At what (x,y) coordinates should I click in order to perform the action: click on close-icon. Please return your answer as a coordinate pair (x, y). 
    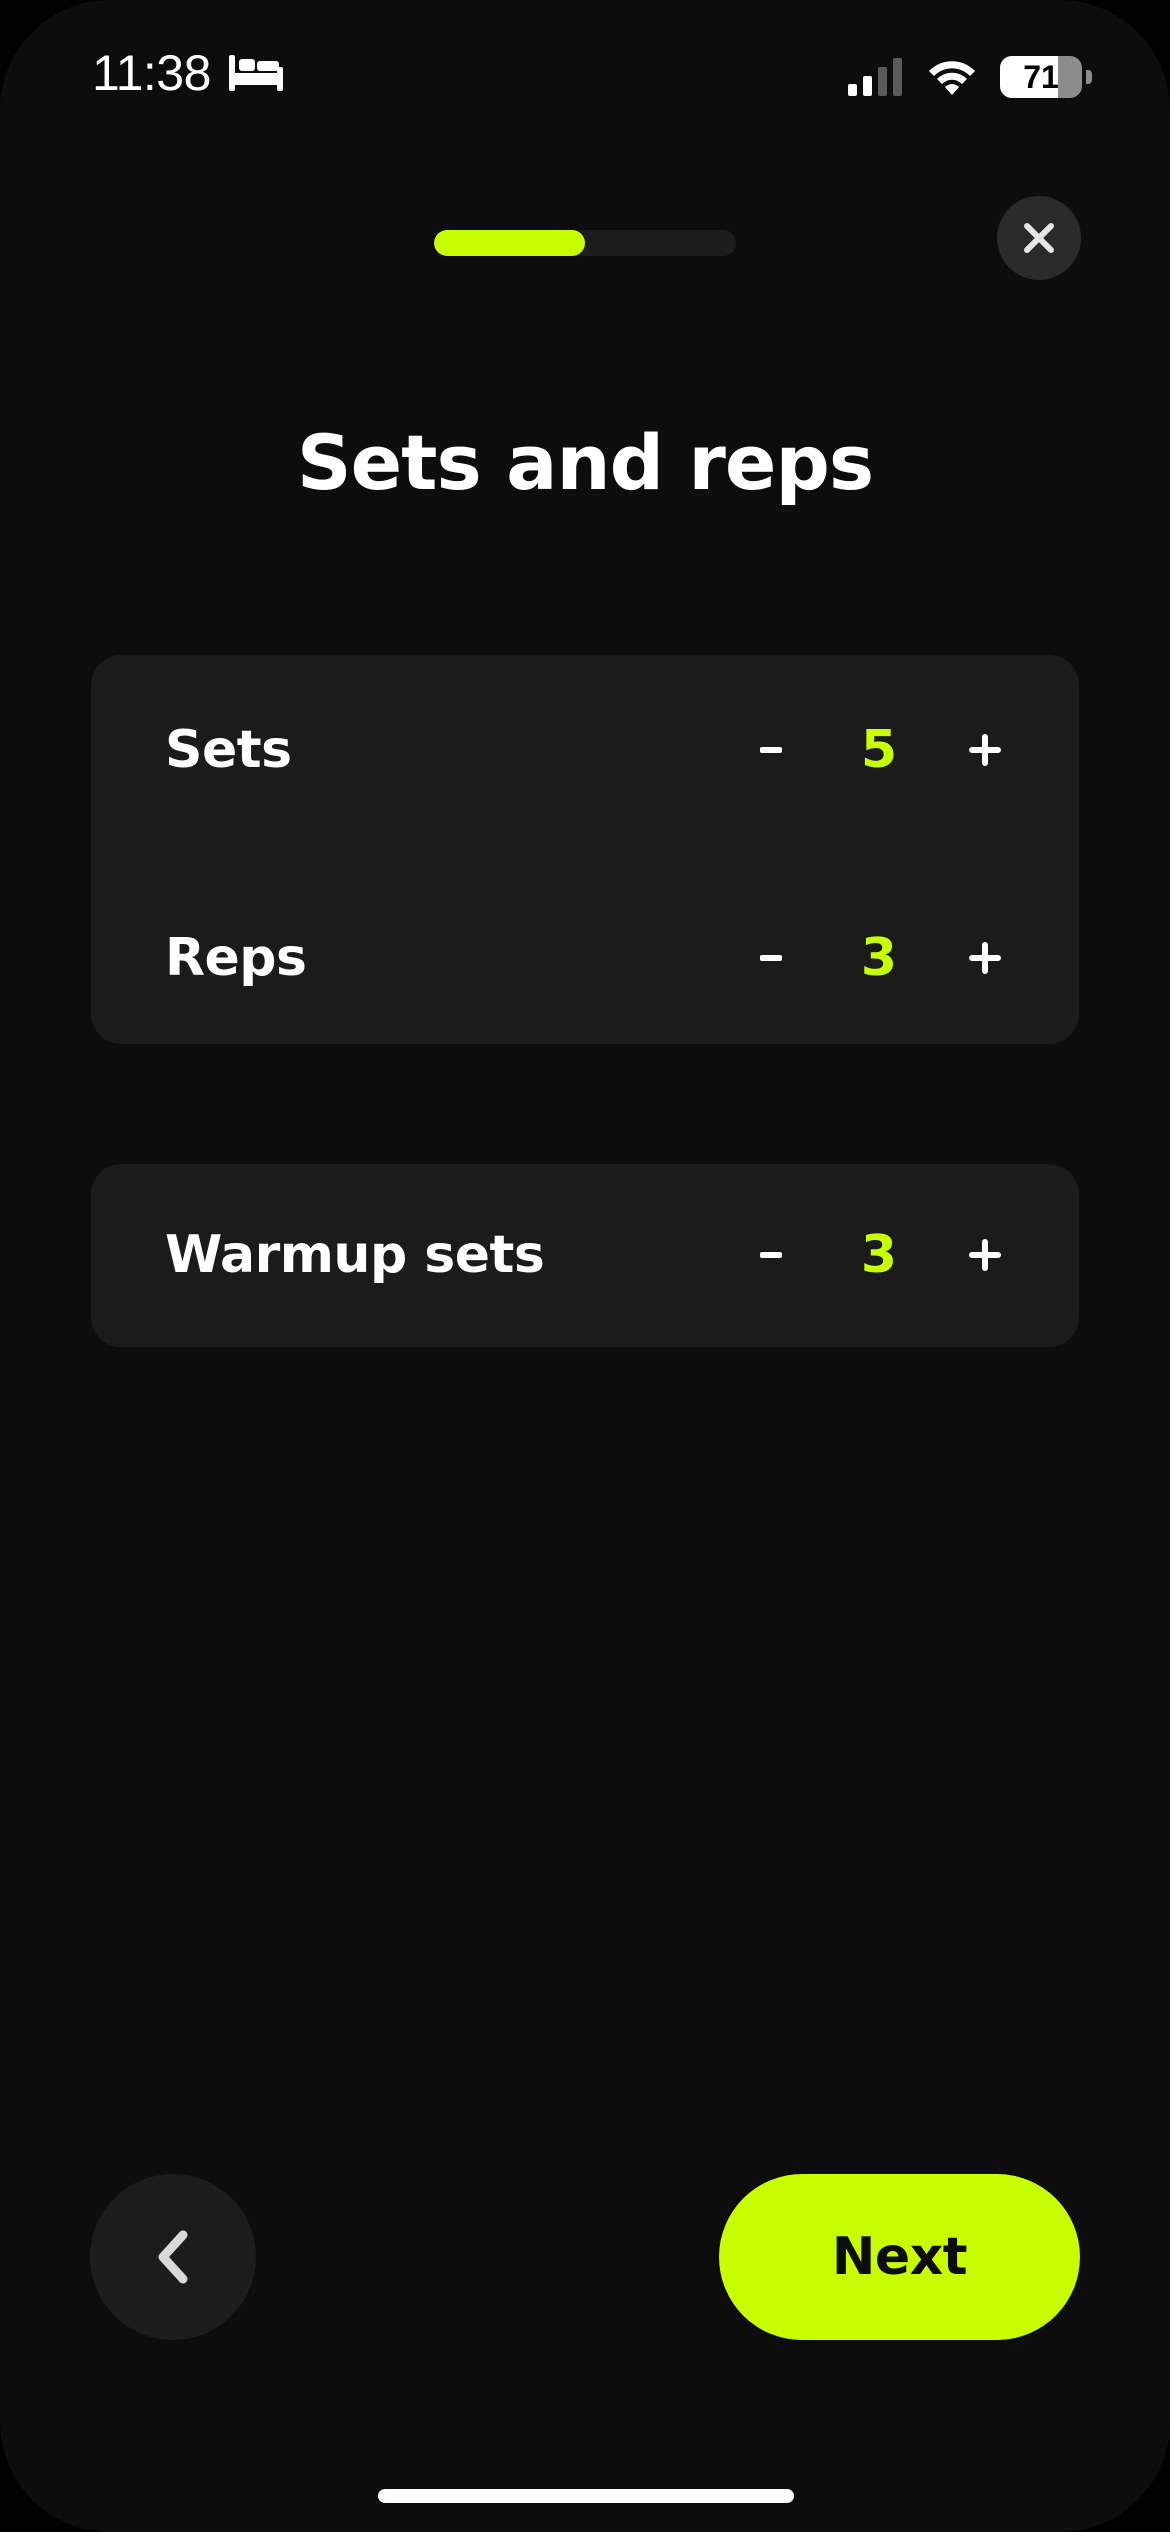
    Looking at the image, I should click on (1039, 238).